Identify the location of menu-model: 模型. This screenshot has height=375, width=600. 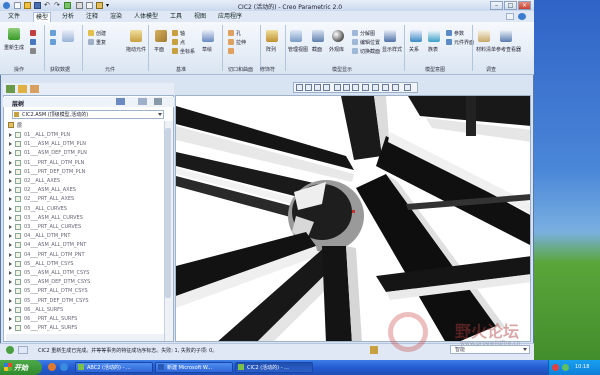
(42, 17).